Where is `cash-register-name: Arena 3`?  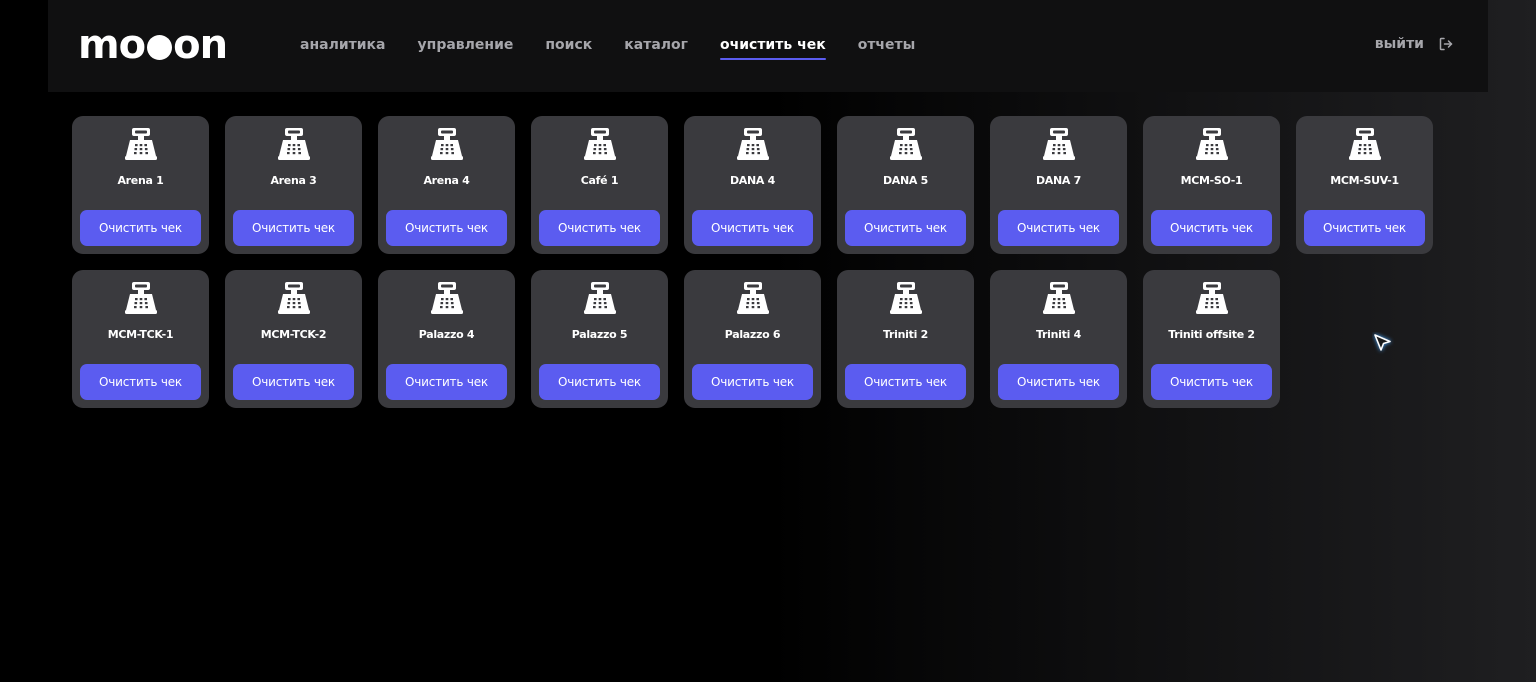 cash-register-name: Arena 3 is located at coordinates (293, 180).